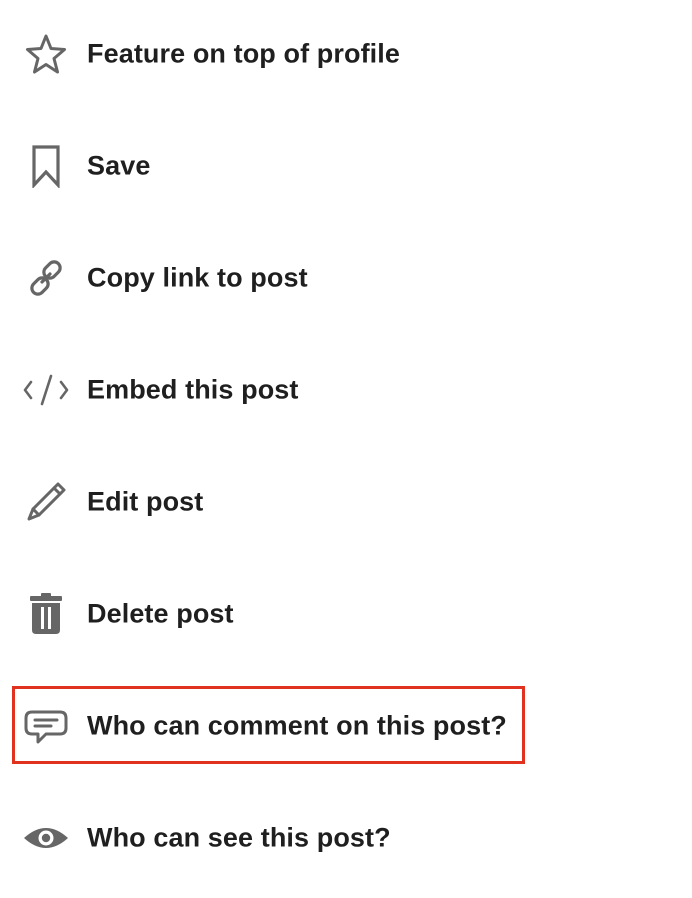  What do you see at coordinates (46, 278) in the screenshot?
I see `link-icon` at bounding box center [46, 278].